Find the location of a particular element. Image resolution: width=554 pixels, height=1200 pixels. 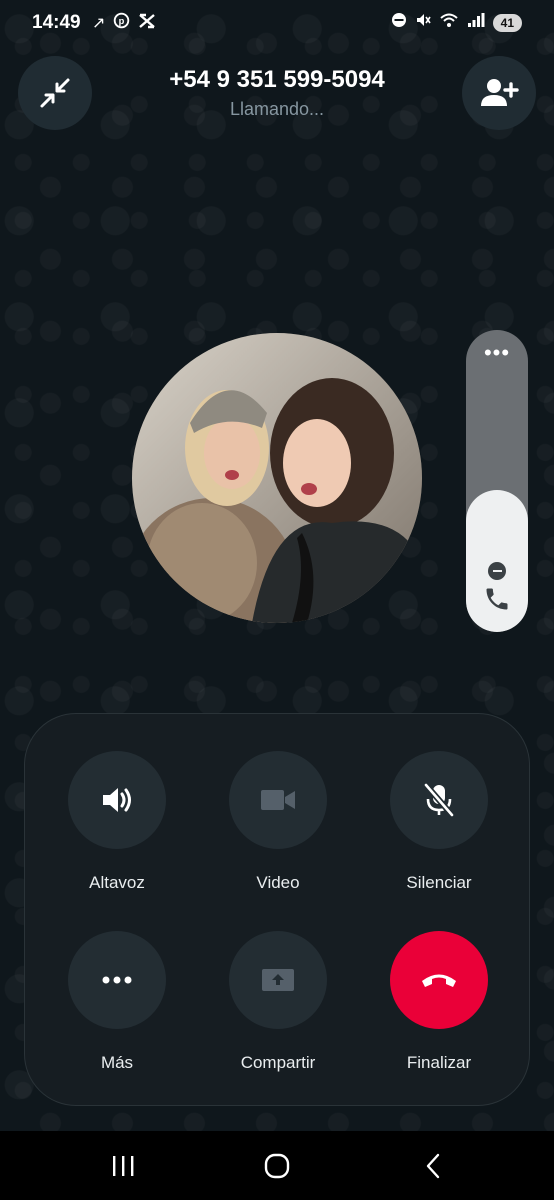

mute-control: Silenciar is located at coordinates (439, 822).